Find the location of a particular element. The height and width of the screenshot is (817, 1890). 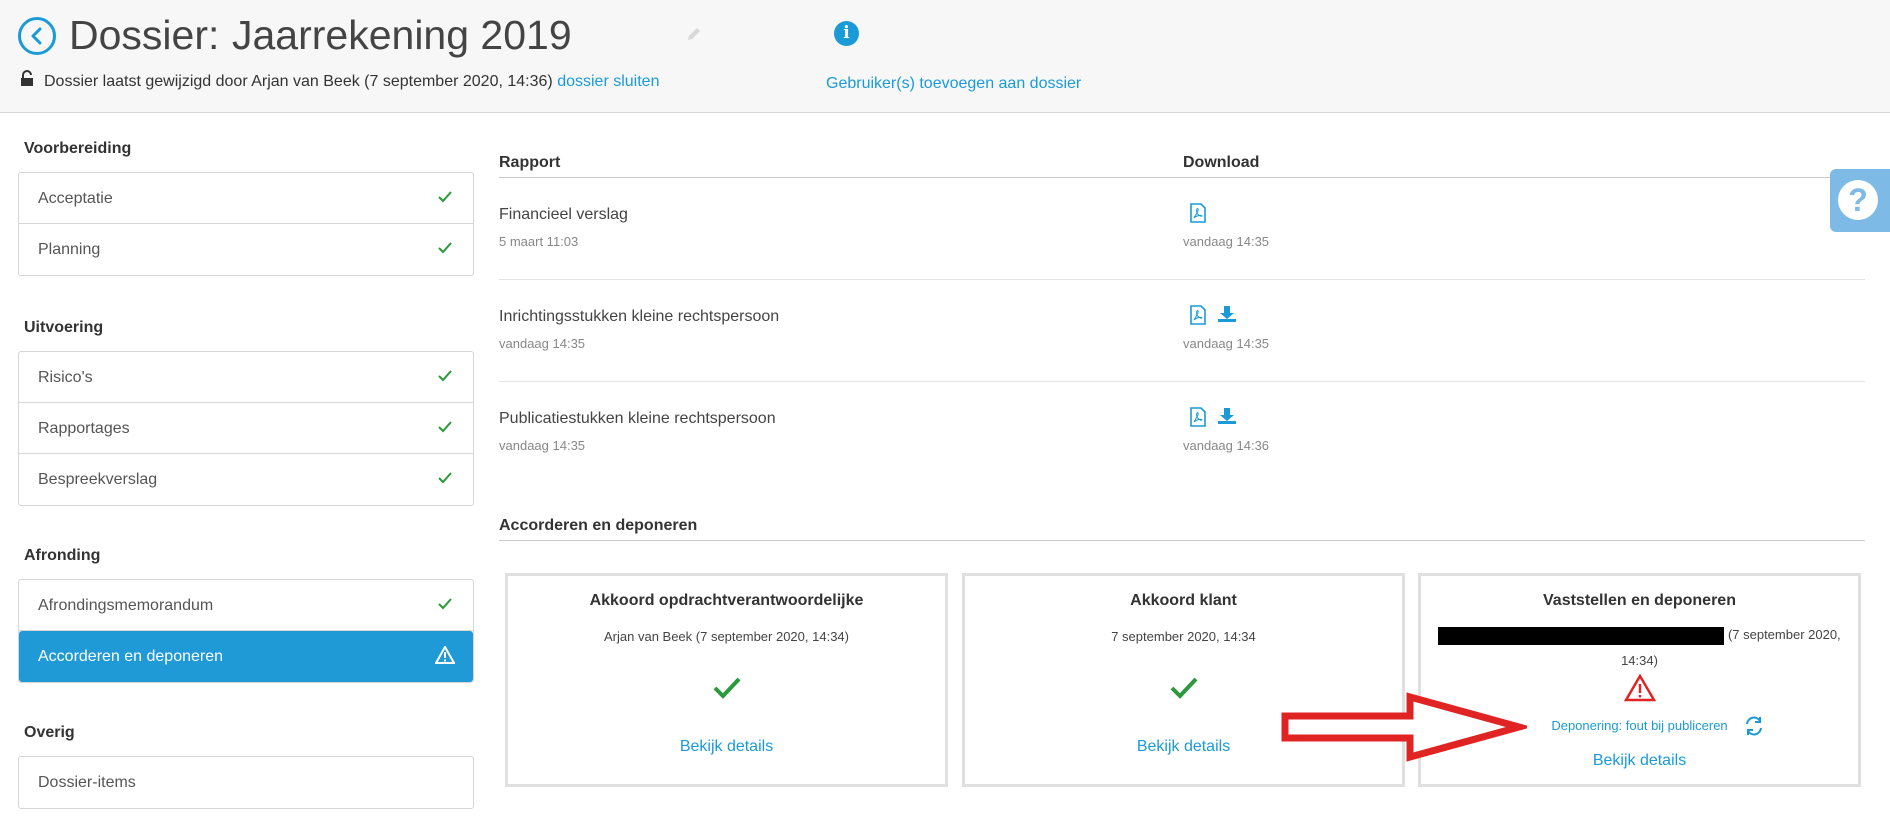

section-list-uitvoering: Risico's Rapportages Bespreekverslag is located at coordinates (246, 428).